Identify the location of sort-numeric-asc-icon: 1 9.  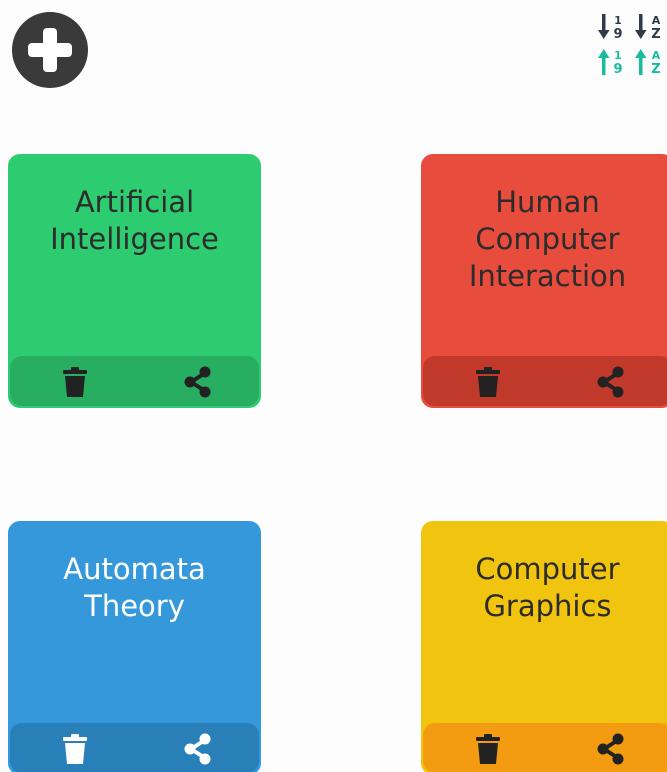
(614, 62).